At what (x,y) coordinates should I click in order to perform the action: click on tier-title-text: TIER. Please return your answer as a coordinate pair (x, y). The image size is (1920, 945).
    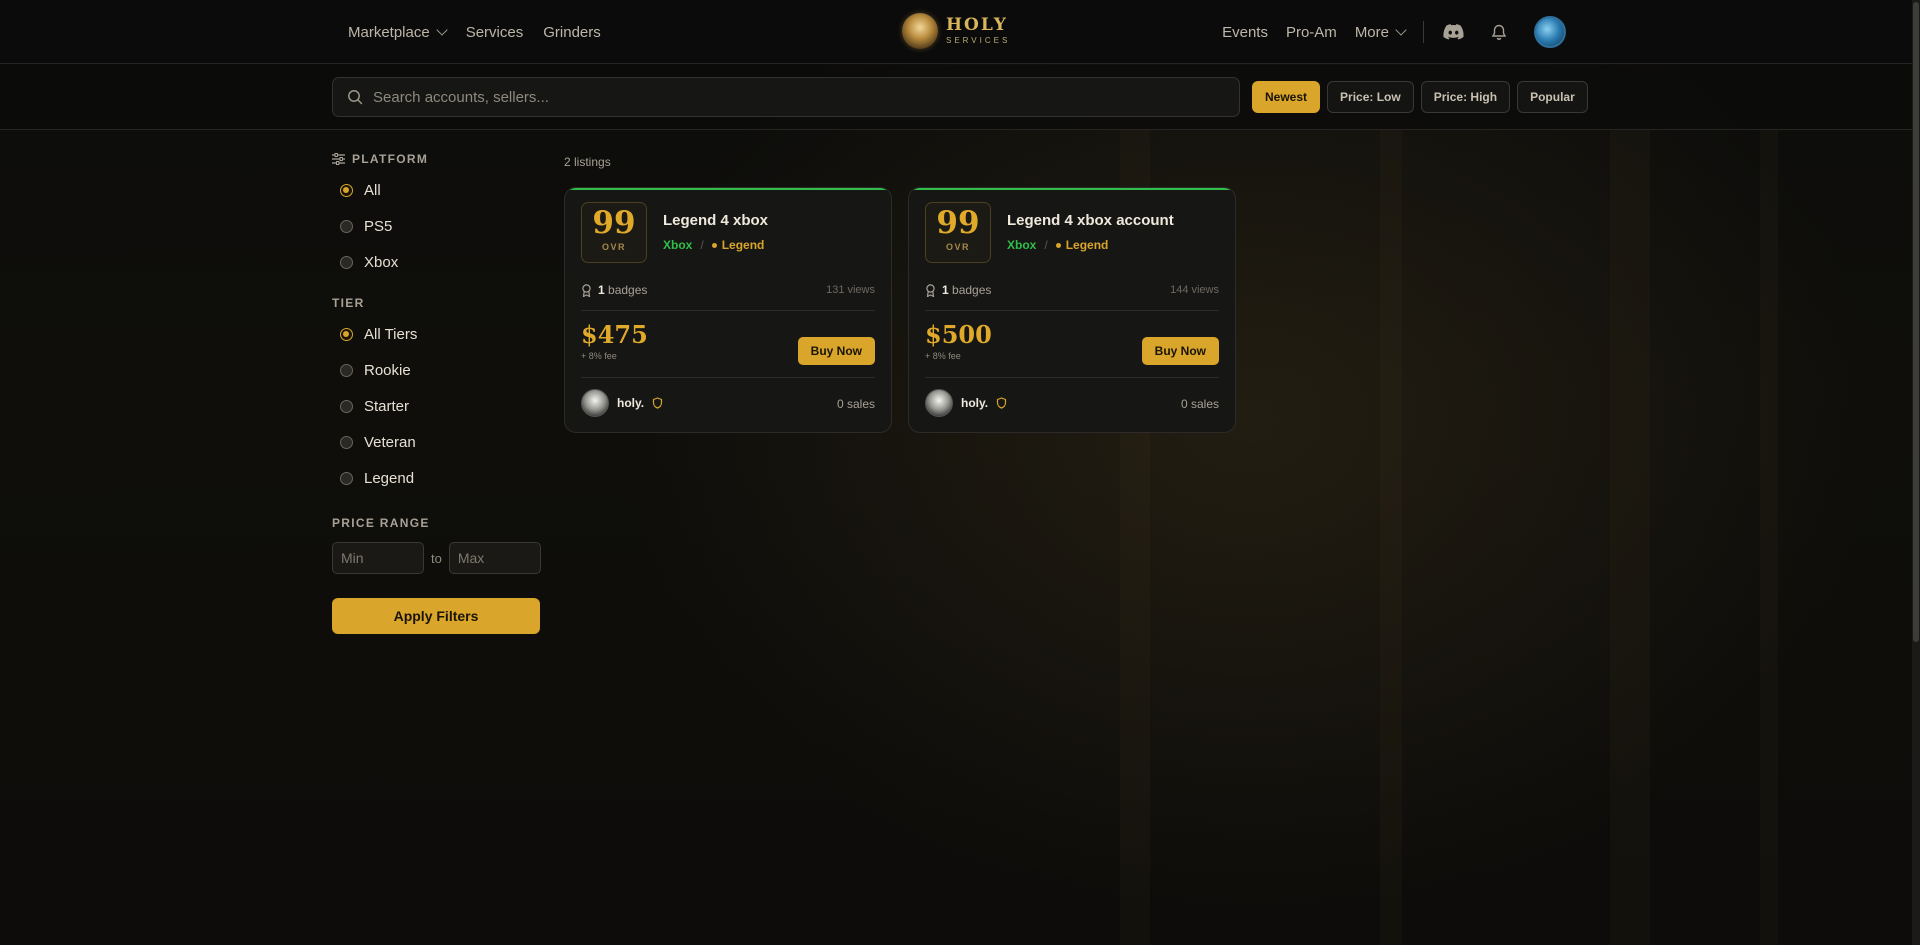
    Looking at the image, I should click on (348, 303).